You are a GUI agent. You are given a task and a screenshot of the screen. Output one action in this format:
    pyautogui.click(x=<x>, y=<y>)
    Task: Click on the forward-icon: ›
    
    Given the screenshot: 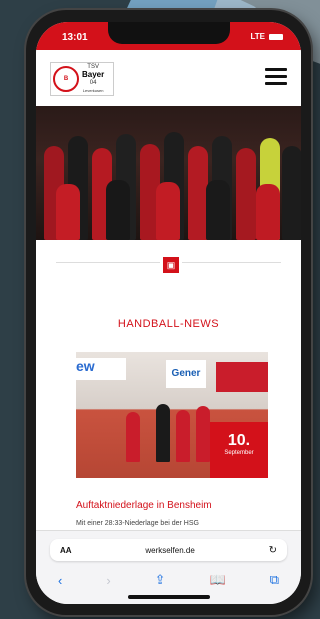 What is the action you would take?
    pyautogui.click(x=108, y=580)
    